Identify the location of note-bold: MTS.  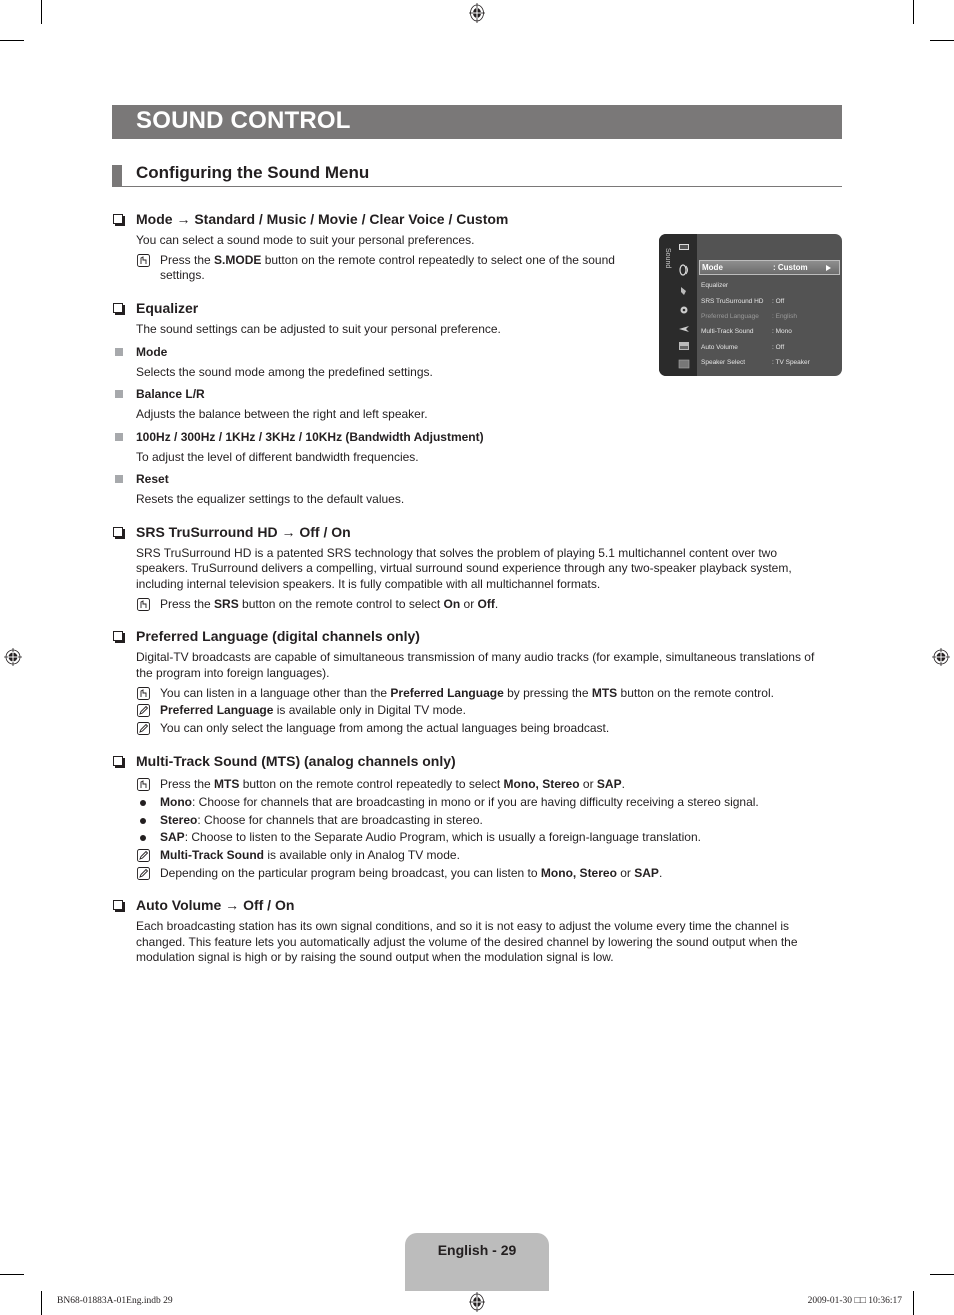
(604, 693).